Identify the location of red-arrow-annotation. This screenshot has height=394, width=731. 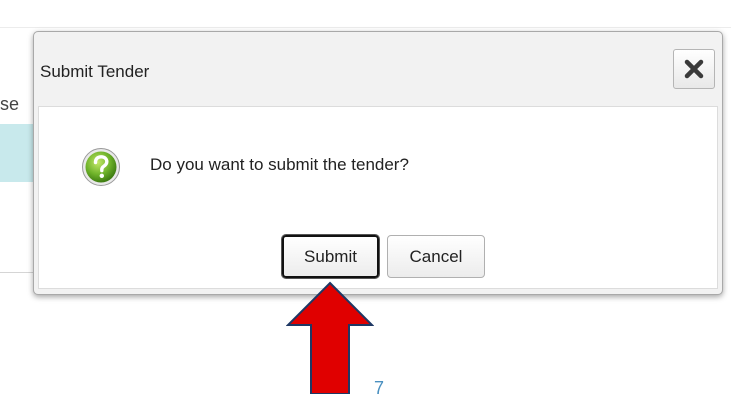
(330, 337).